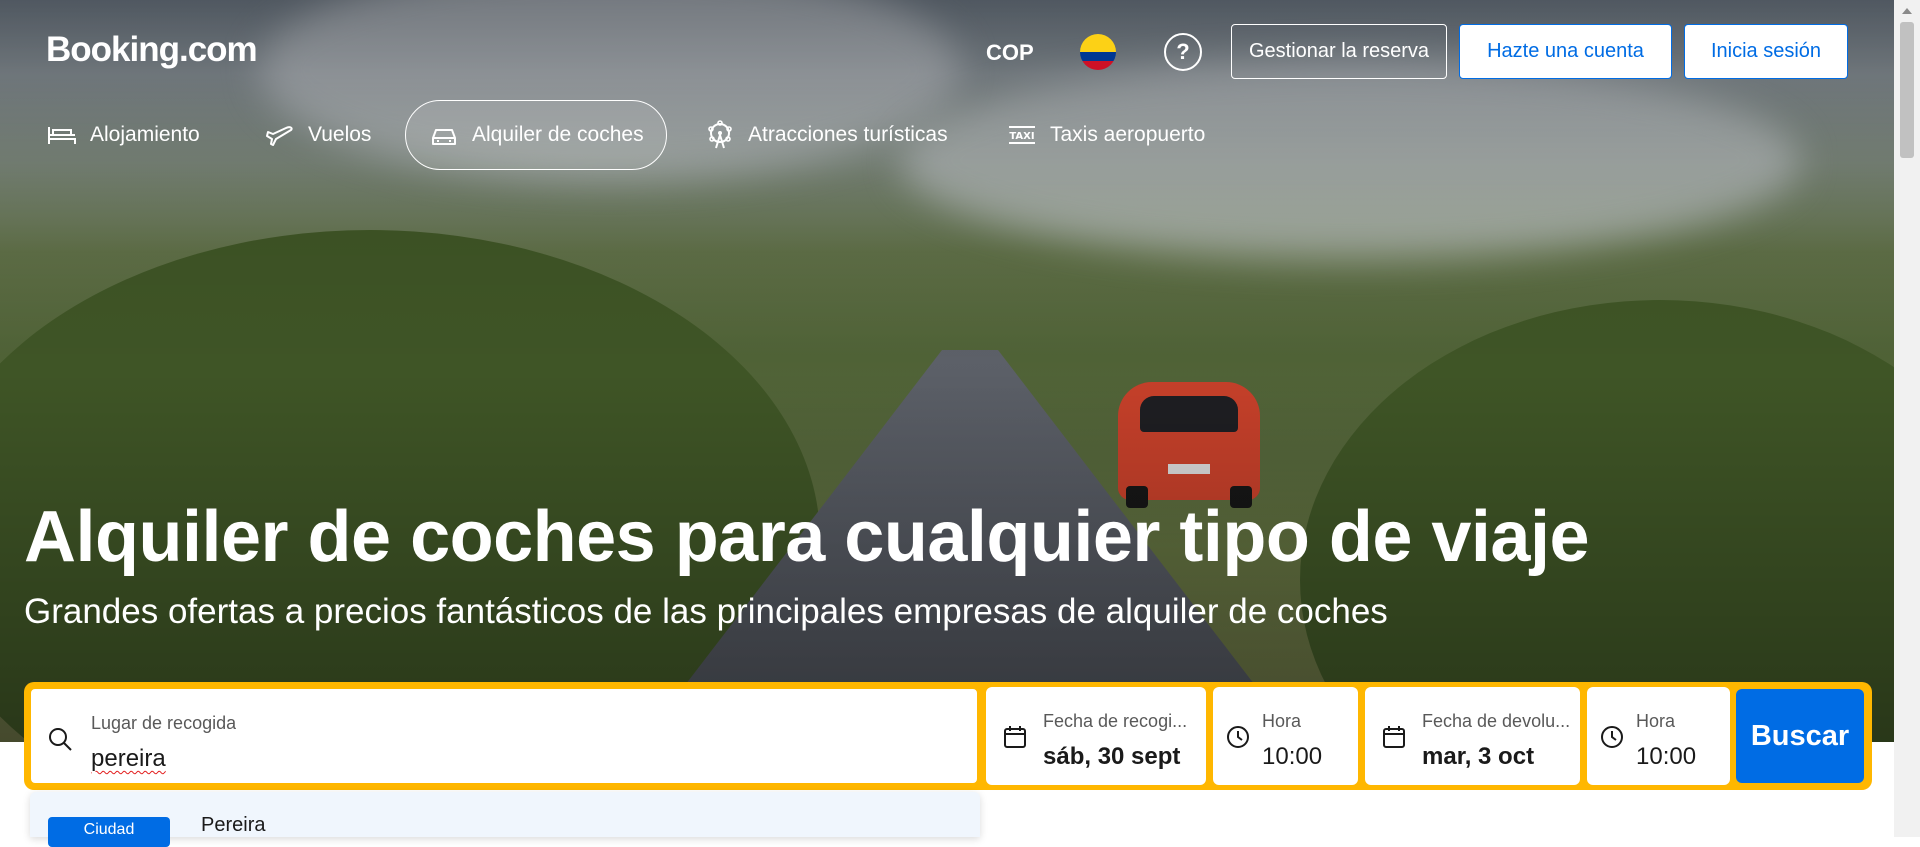  I want to click on currency-selector: COP, so click(1010, 53).